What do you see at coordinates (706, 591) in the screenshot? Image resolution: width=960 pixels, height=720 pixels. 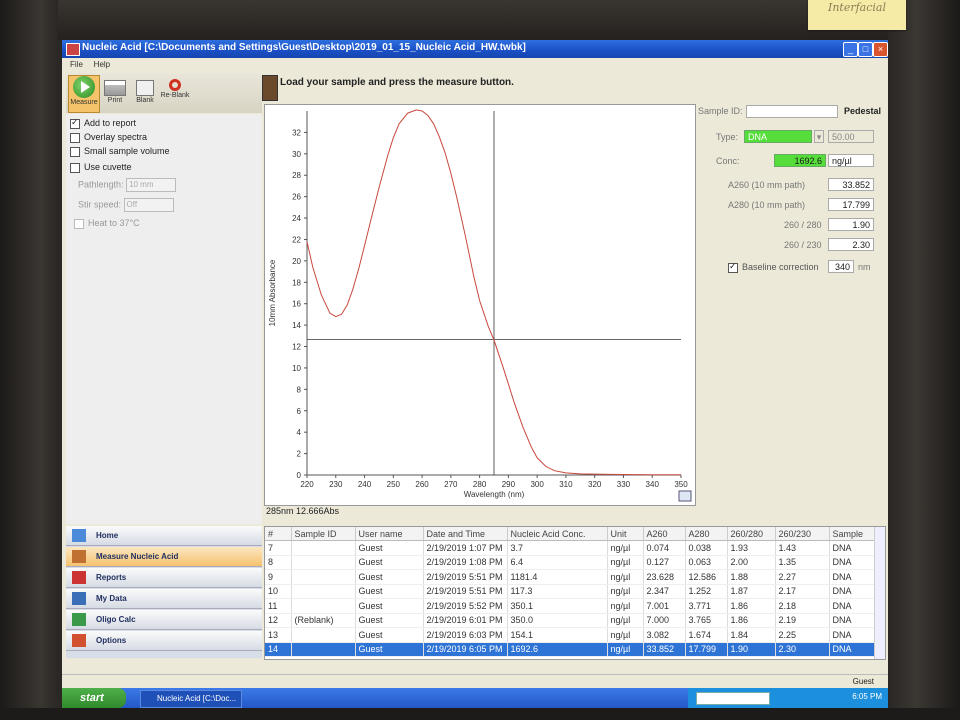 I see `table-cell: 1.252` at bounding box center [706, 591].